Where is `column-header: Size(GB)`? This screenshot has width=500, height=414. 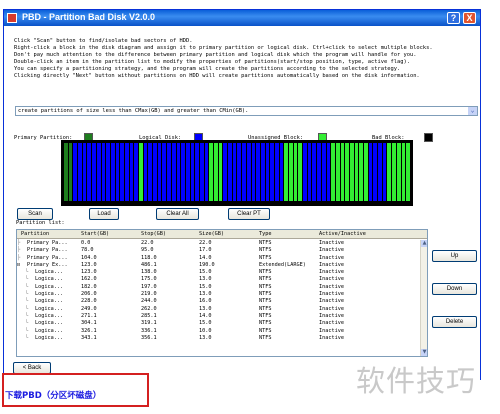 column-header: Size(GB) is located at coordinates (211, 234).